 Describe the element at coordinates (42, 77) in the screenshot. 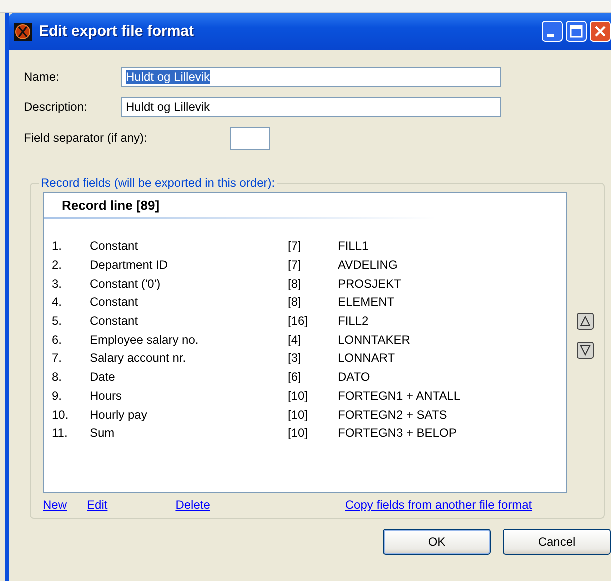

I see `field-label: Name:` at that location.